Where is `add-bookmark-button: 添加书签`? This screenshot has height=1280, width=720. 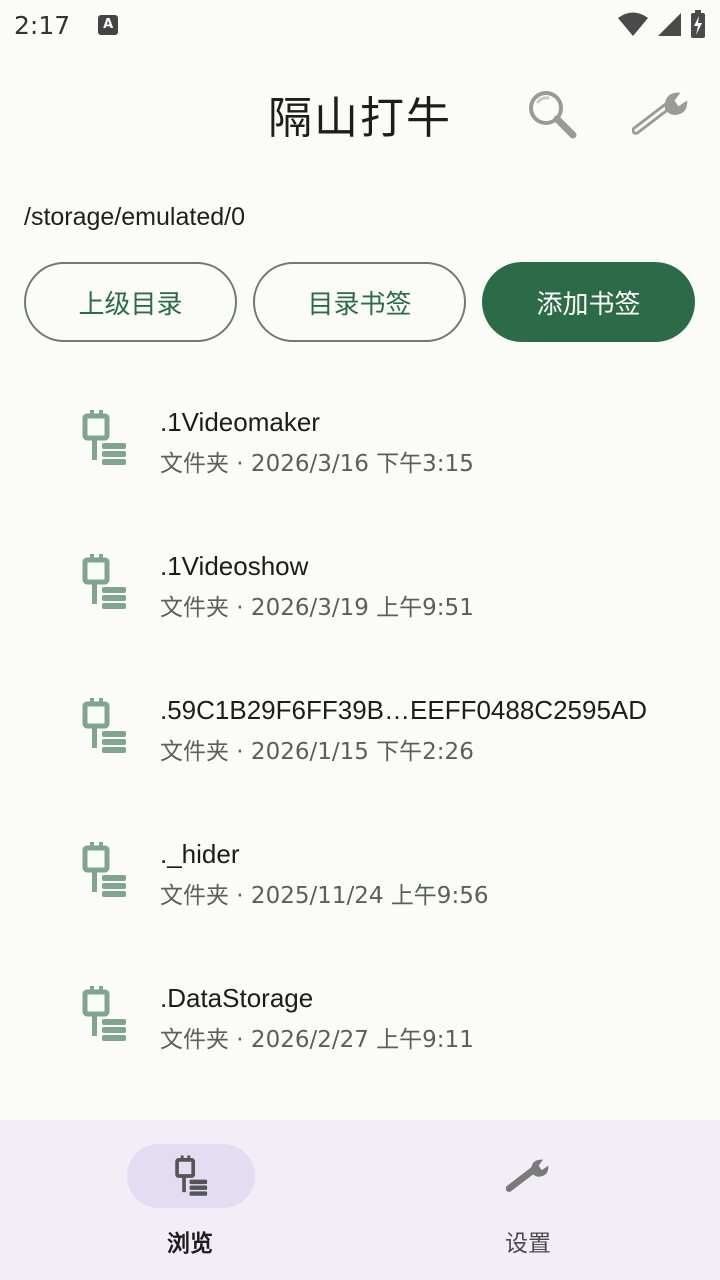
add-bookmark-button: 添加书签 is located at coordinates (588, 302).